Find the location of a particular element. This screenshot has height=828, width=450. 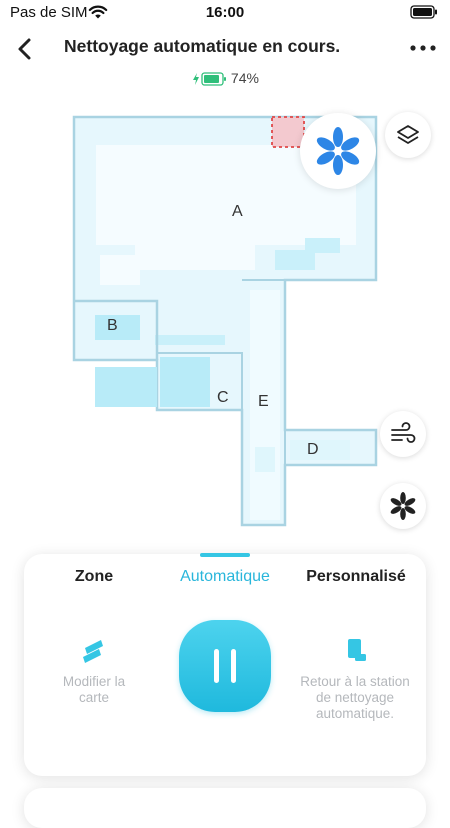

back-button is located at coordinates (25, 49).